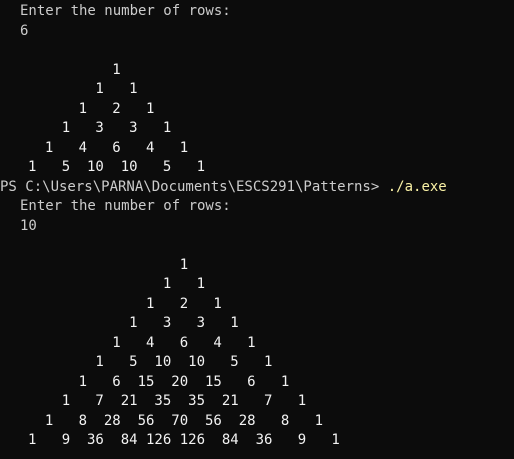 This screenshot has height=459, width=514. I want to click on pyramid-row: 1 7 21 35 35 21 7 1, so click(167, 401).